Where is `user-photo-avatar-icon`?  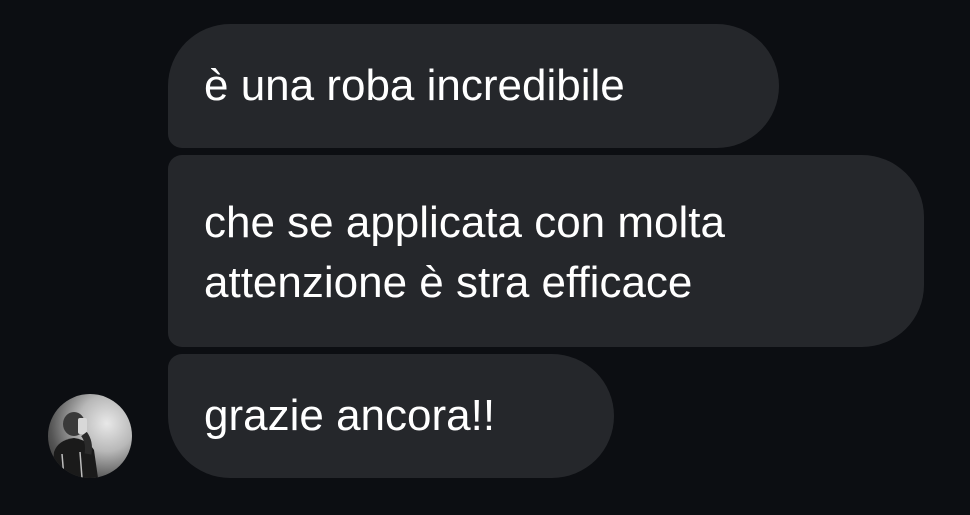 user-photo-avatar-icon is located at coordinates (75, 445).